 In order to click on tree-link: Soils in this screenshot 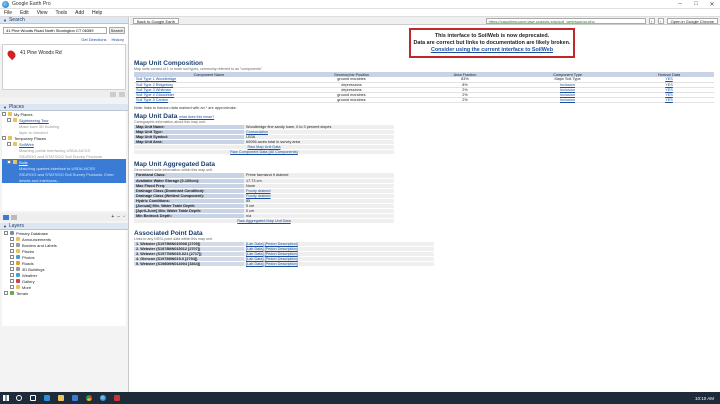, I will do `click(23, 162)`.